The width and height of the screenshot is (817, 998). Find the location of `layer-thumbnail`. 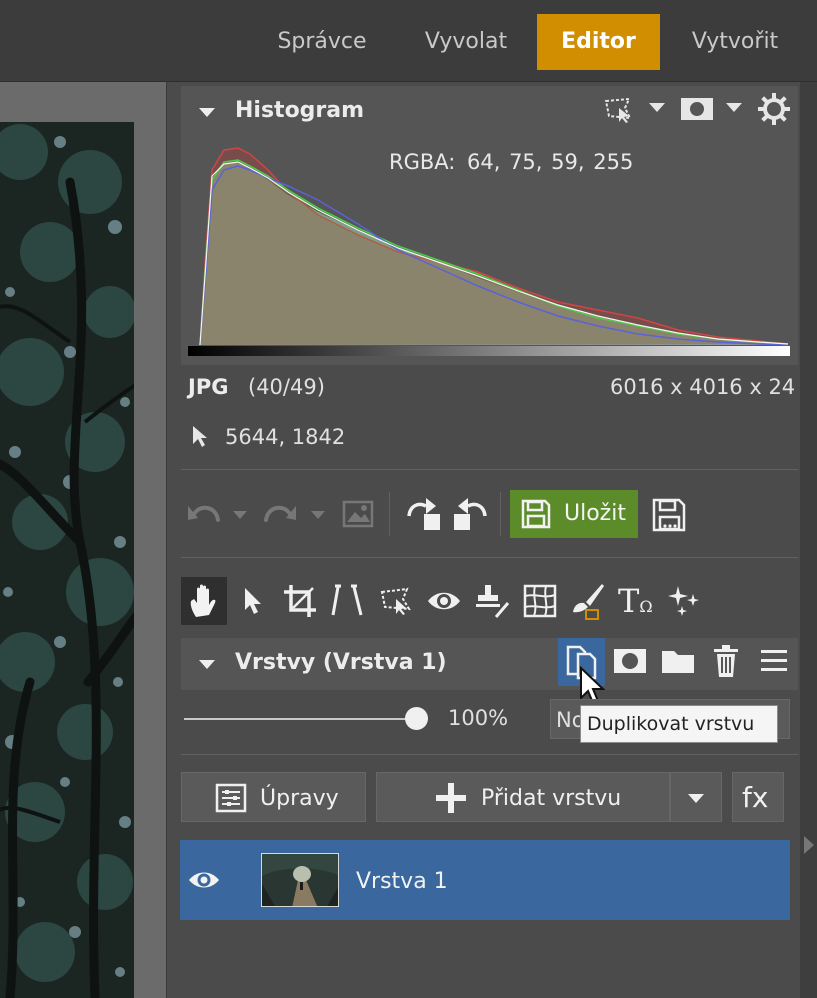

layer-thumbnail is located at coordinates (300, 880).